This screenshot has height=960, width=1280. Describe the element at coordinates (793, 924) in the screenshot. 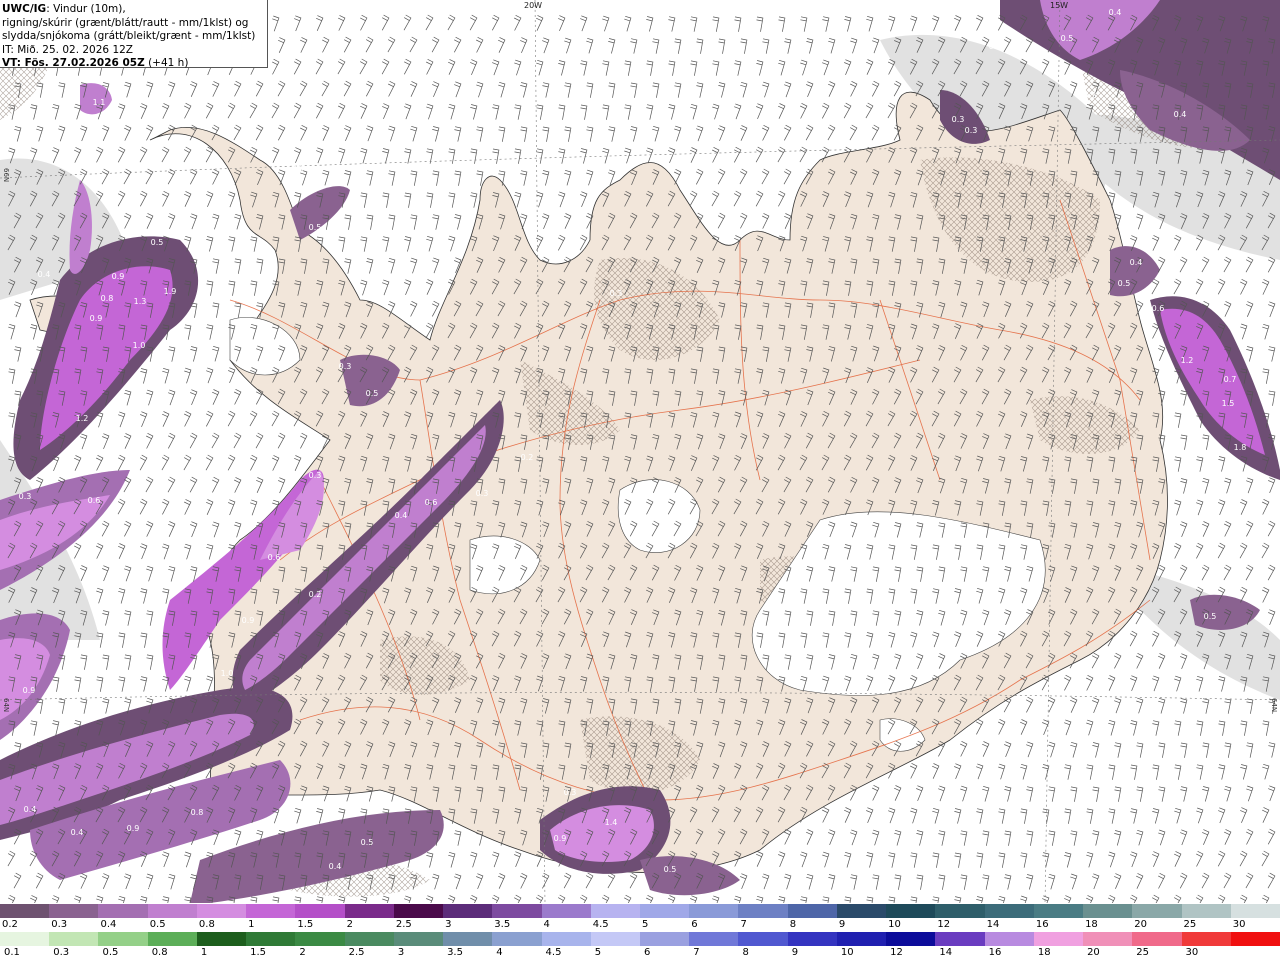

I see `legend-label: 8` at that location.